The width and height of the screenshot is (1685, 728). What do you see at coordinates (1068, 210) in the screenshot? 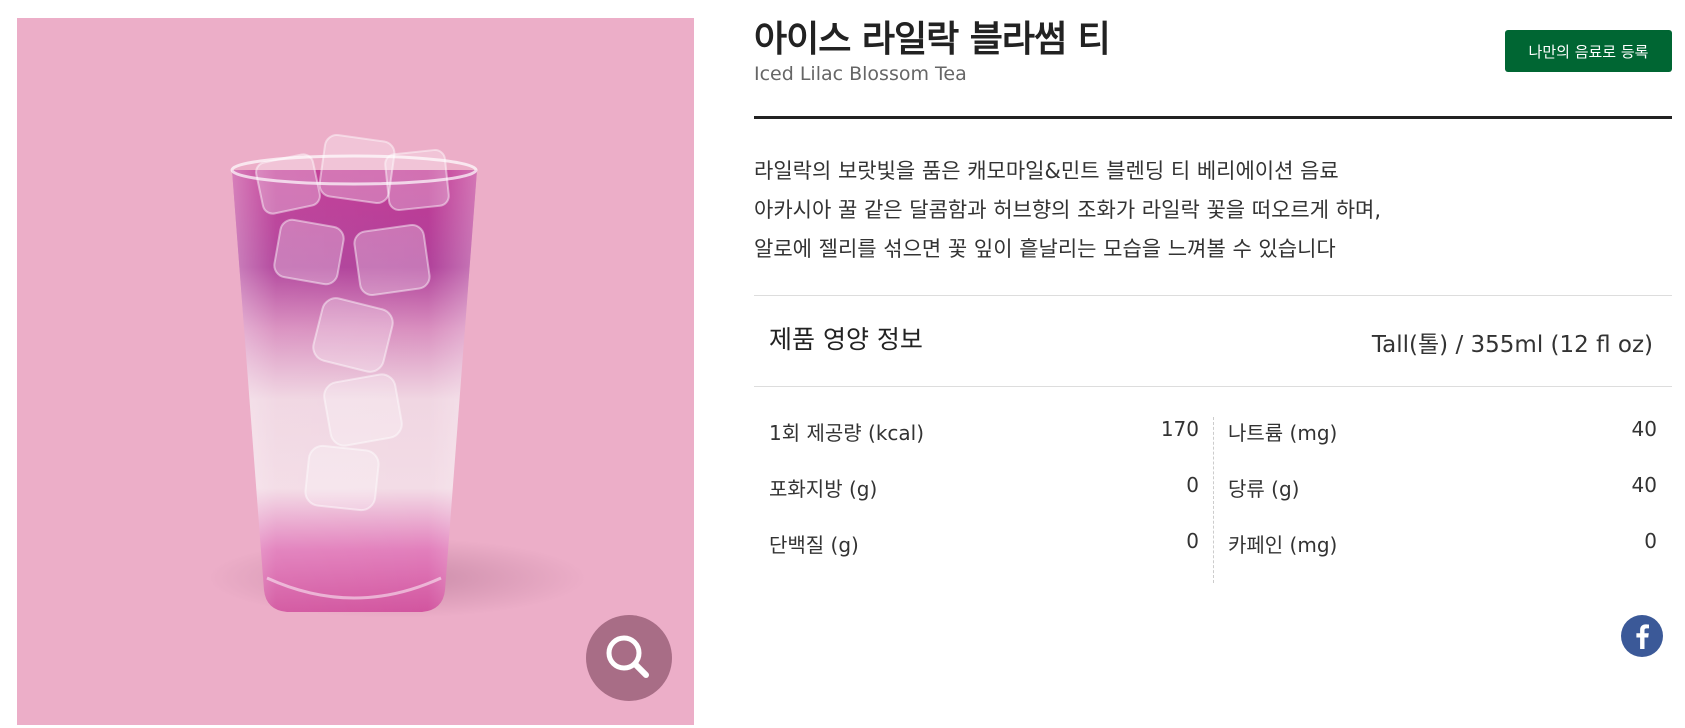
I see `description-line: 아카시아 꿀 같은 달콤함과 허브향의 조화가 라일락 꽃을 떠오르게 하며,` at bounding box center [1068, 210].